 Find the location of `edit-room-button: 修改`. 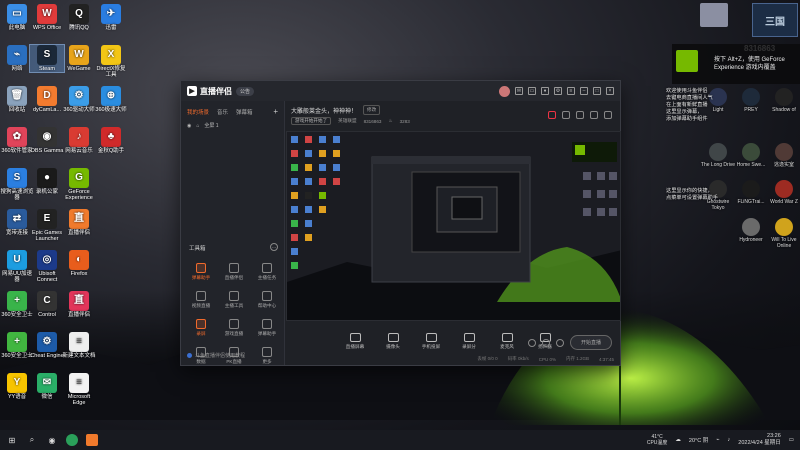

edit-room-button: 修改 is located at coordinates (372, 110).